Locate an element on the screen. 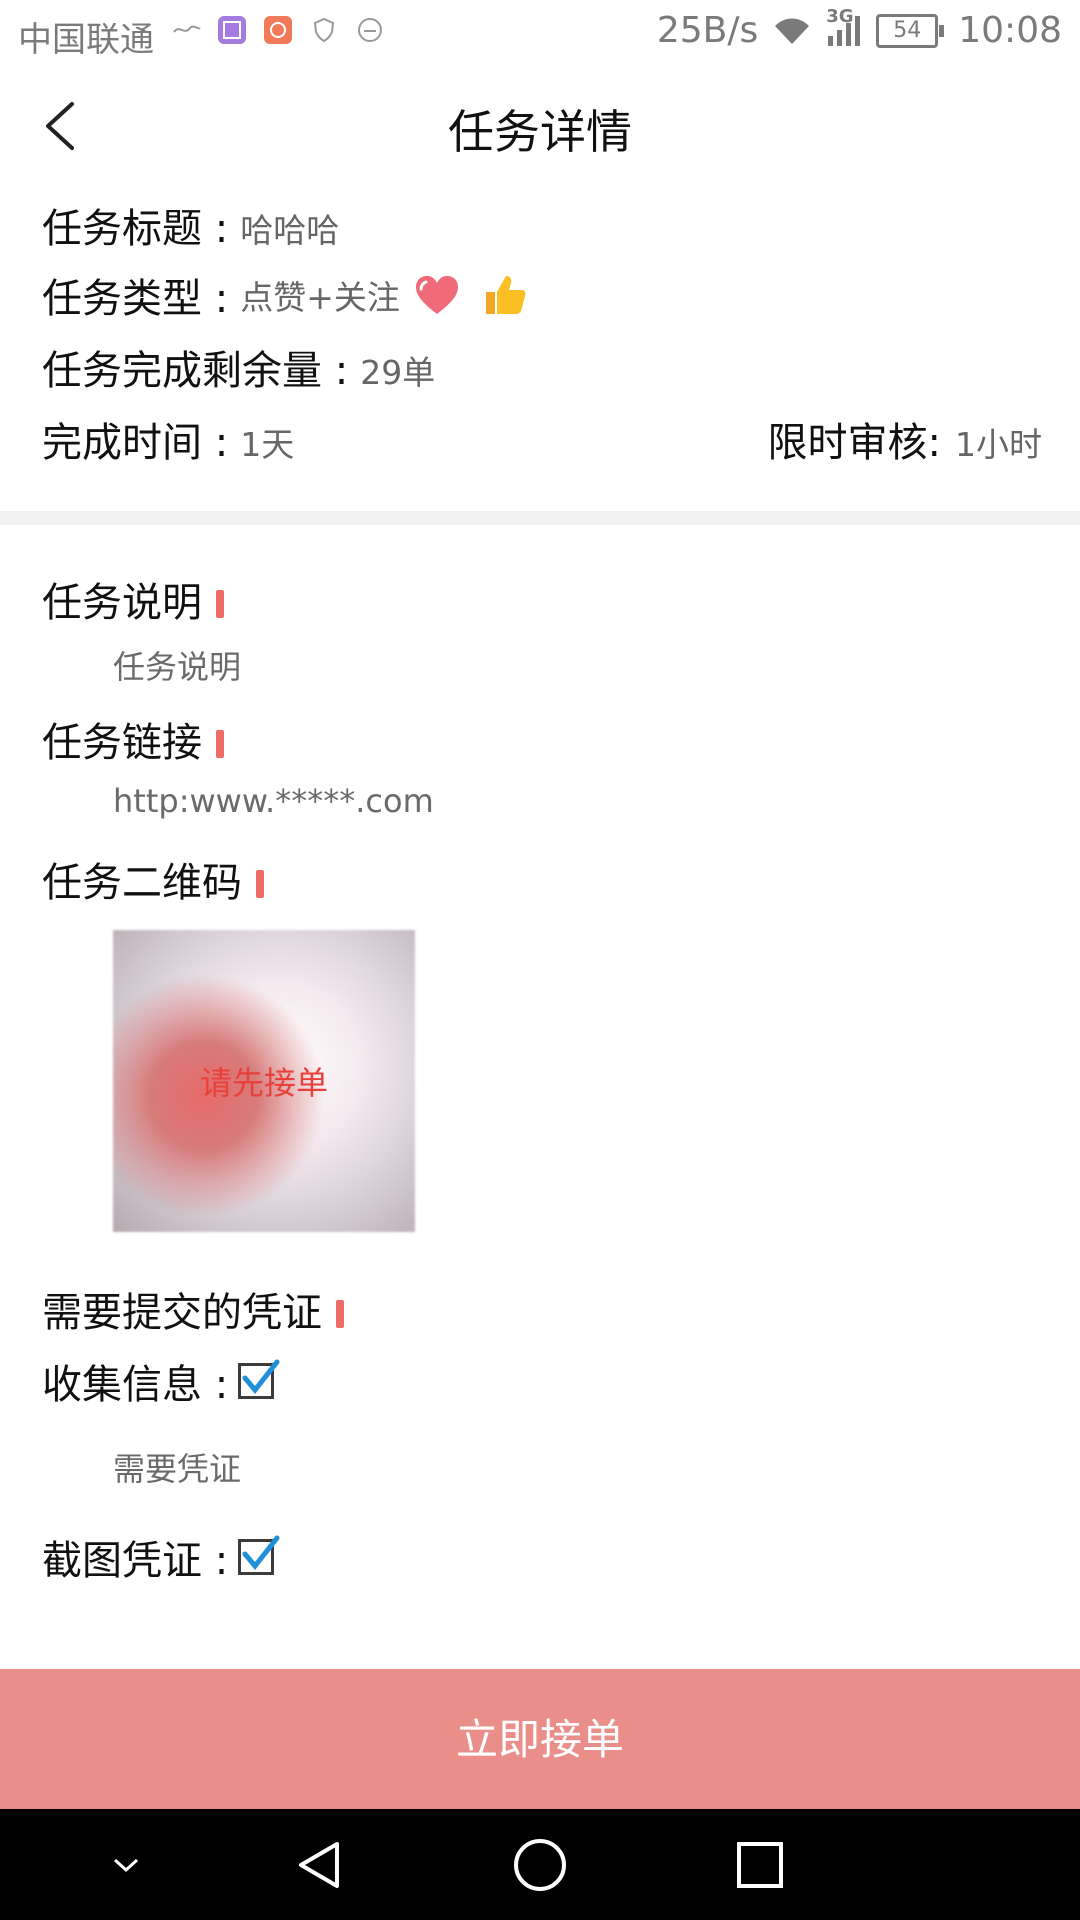  page-title: 任务详情 is located at coordinates (540, 132).